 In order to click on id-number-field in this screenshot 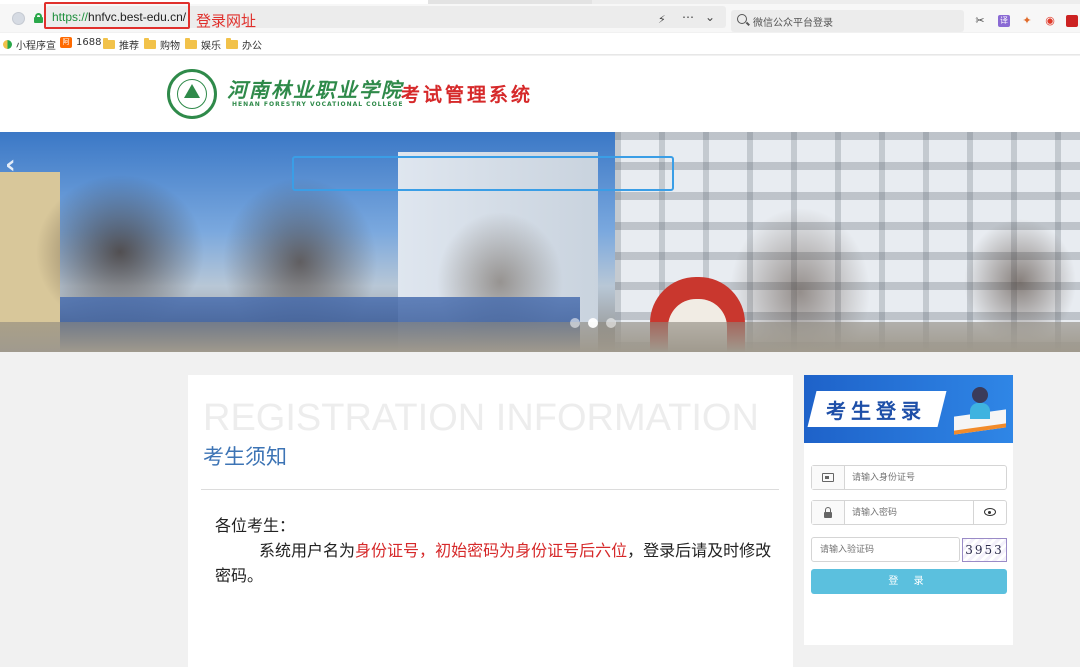, I will do `click(909, 477)`.